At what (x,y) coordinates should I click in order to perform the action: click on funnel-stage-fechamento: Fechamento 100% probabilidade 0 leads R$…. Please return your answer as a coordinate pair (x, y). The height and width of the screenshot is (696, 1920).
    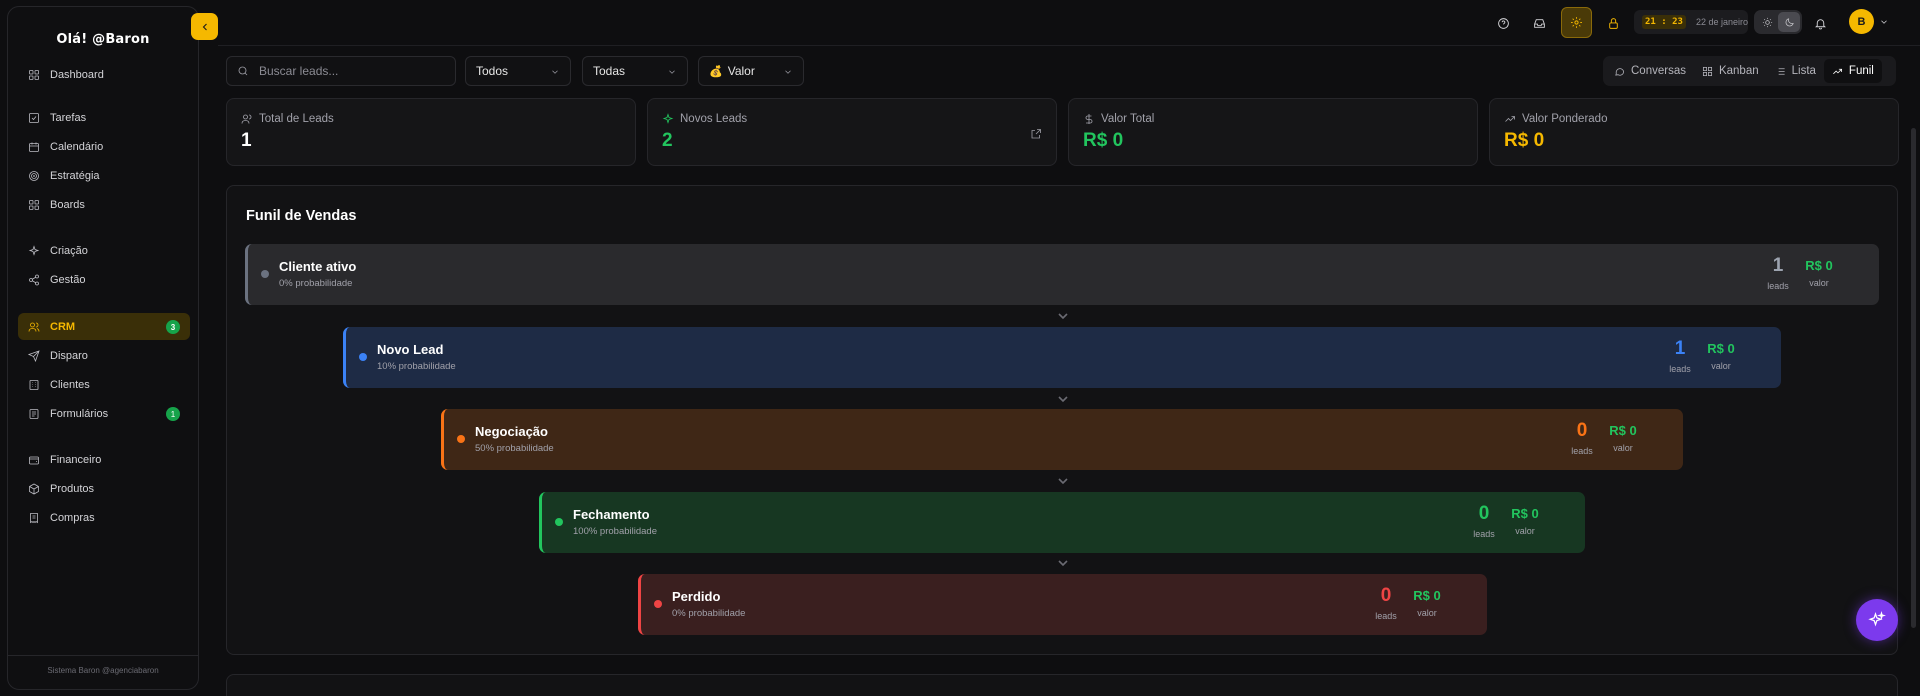
    Looking at the image, I should click on (1062, 522).